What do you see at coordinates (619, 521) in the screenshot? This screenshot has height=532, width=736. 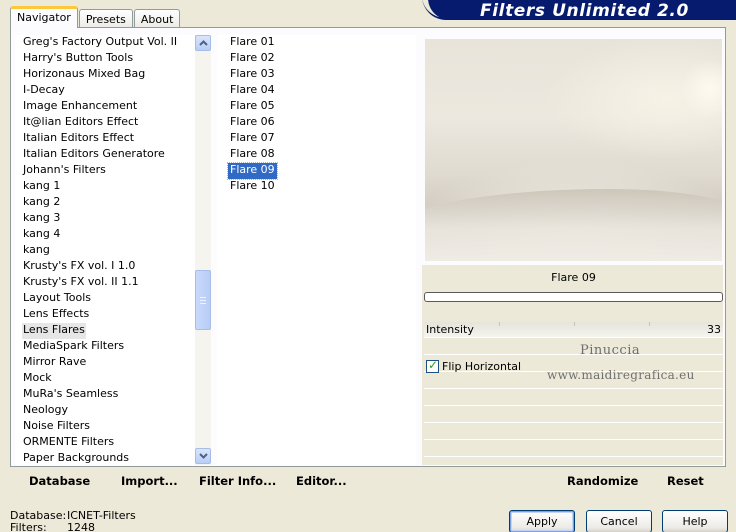 I see `cancel-button: Cancel` at bounding box center [619, 521].